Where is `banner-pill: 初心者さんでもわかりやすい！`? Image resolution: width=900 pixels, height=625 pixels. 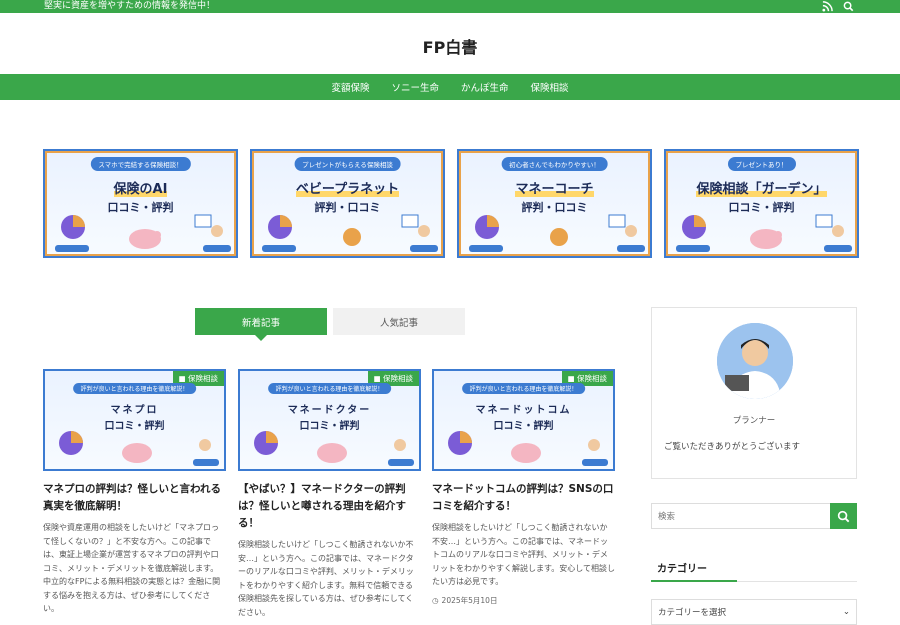
banner-pill: 初心者さんでもわかりやすい！ is located at coordinates (554, 164).